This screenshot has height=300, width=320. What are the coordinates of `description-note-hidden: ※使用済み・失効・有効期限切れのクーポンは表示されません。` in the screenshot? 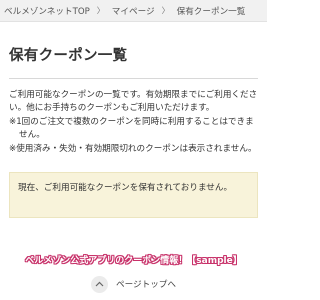 It's located at (133, 148).